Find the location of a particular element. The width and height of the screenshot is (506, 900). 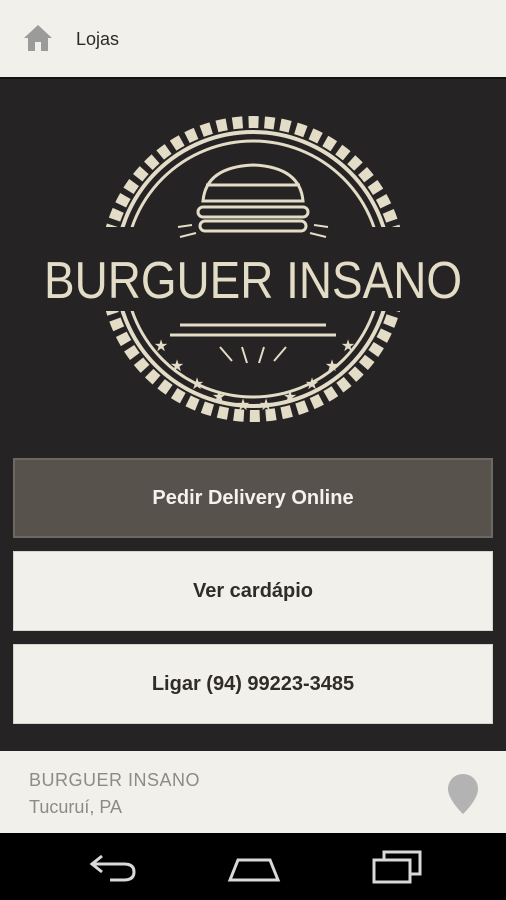

view-menu-button: Ver cardápio is located at coordinates (253, 591).